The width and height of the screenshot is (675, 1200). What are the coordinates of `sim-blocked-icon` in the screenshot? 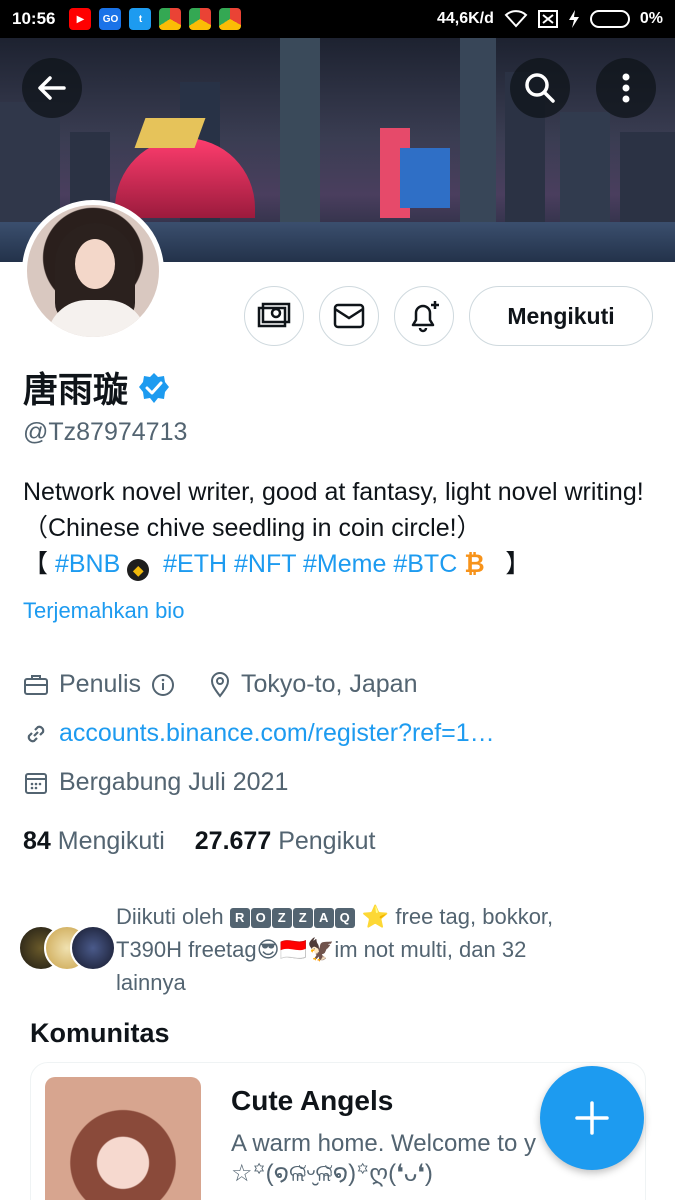 It's located at (547, 19).